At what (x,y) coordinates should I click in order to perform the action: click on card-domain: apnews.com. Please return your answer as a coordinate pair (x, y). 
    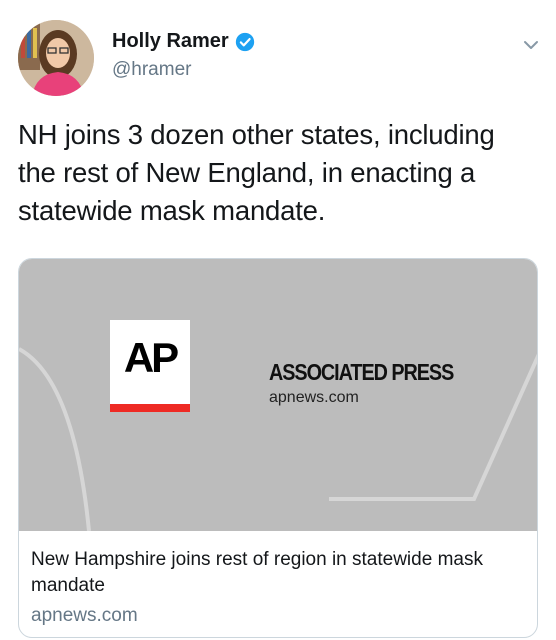
    Looking at the image, I should click on (276, 616).